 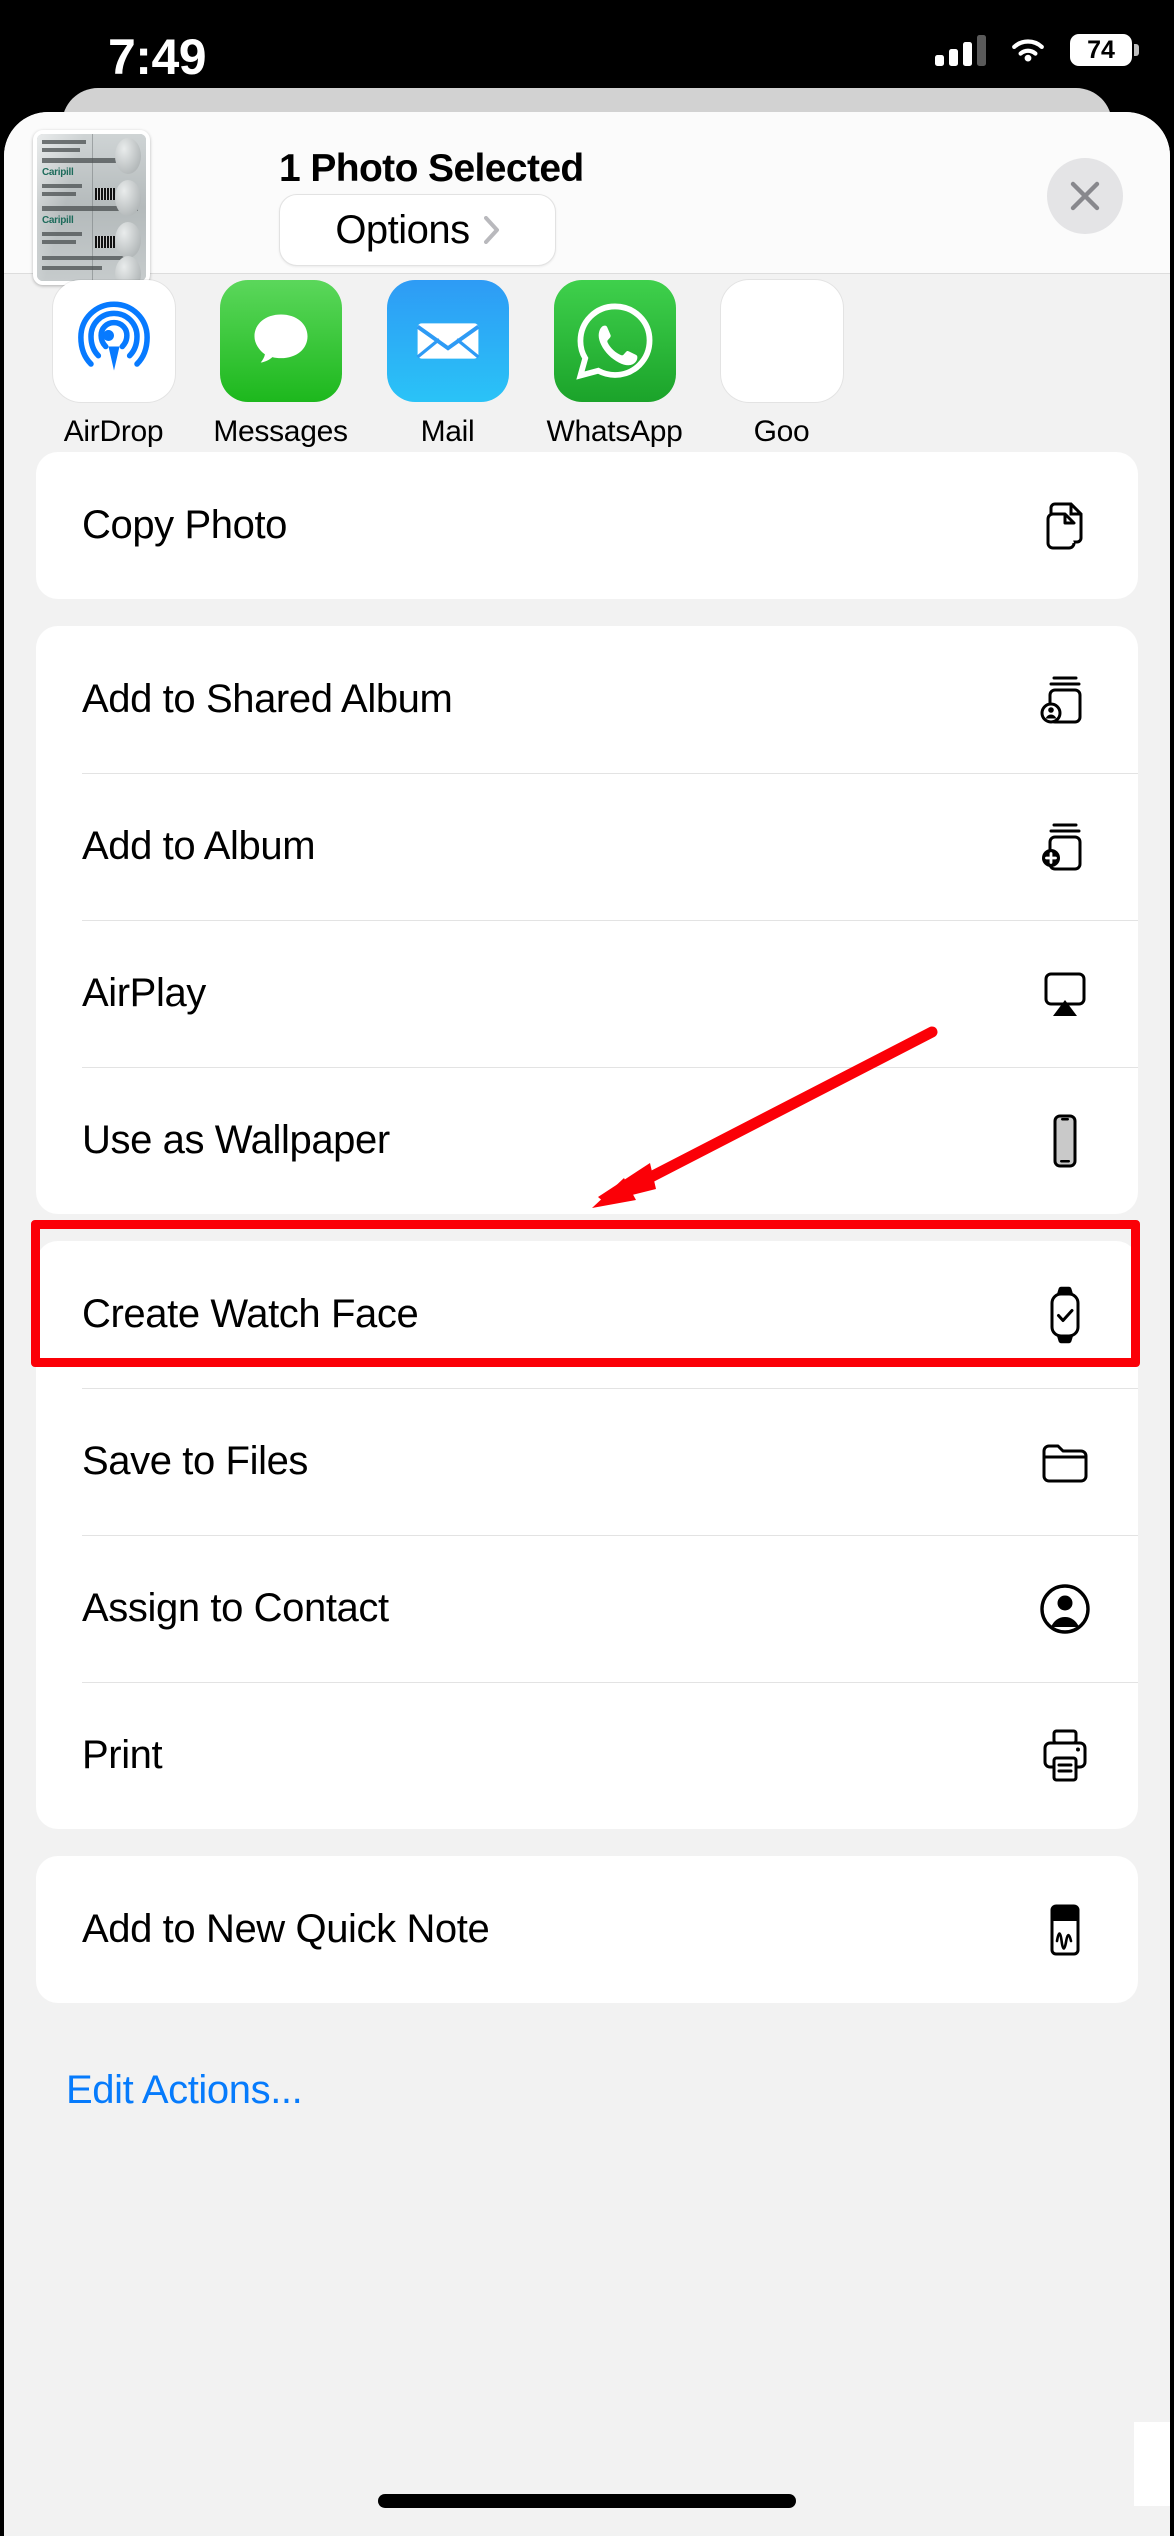 What do you see at coordinates (280, 431) in the screenshot?
I see `share-target-label: Messages` at bounding box center [280, 431].